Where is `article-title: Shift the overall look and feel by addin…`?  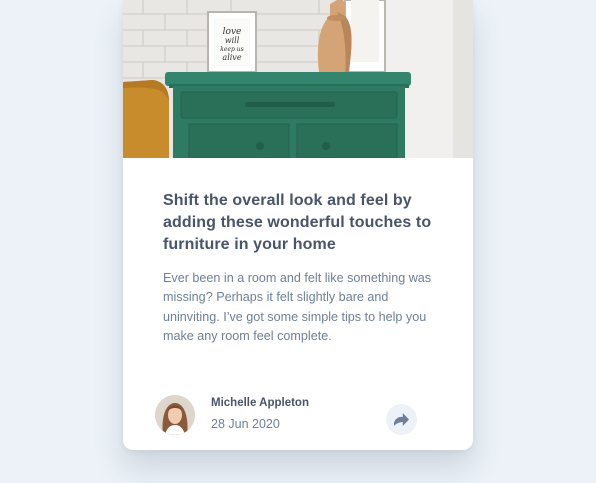 article-title: Shift the overall look and feel by addin… is located at coordinates (297, 222).